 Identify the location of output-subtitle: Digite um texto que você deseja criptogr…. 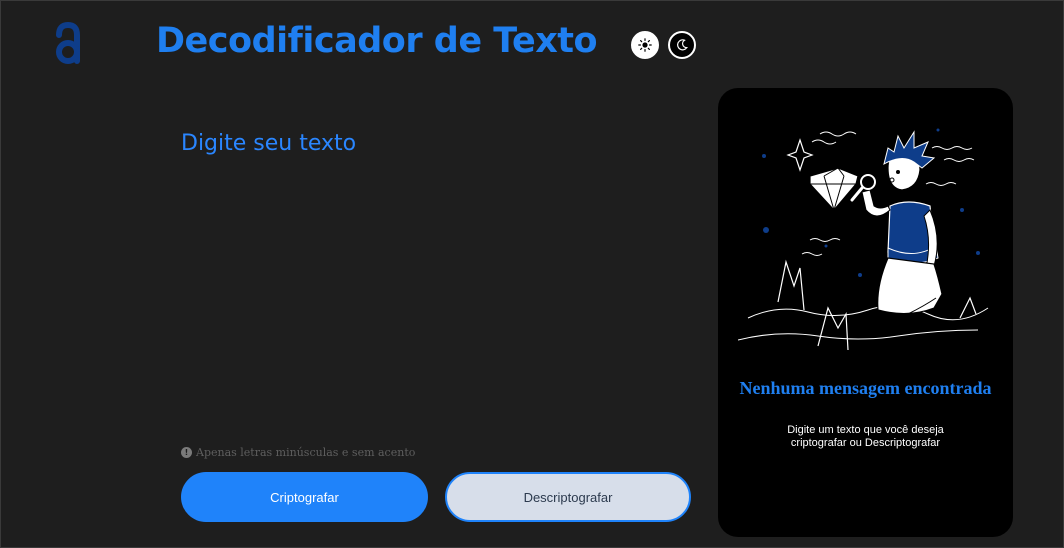
(865, 436).